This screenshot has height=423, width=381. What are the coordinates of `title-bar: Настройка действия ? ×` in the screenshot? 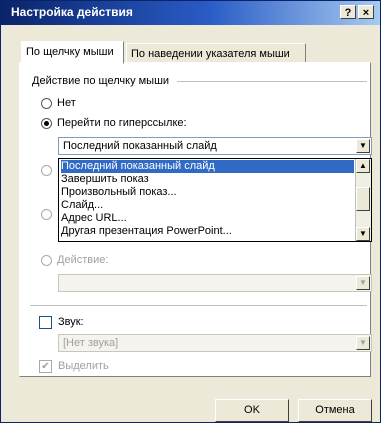 It's located at (190, 13).